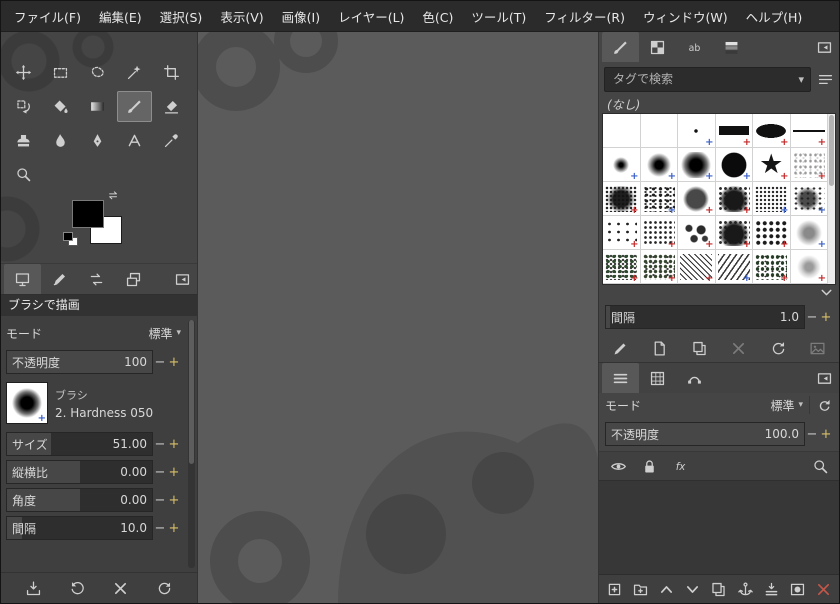 The width and height of the screenshot is (840, 604). What do you see at coordinates (798, 589) in the screenshot?
I see `add-layer-mask-button` at bounding box center [798, 589].